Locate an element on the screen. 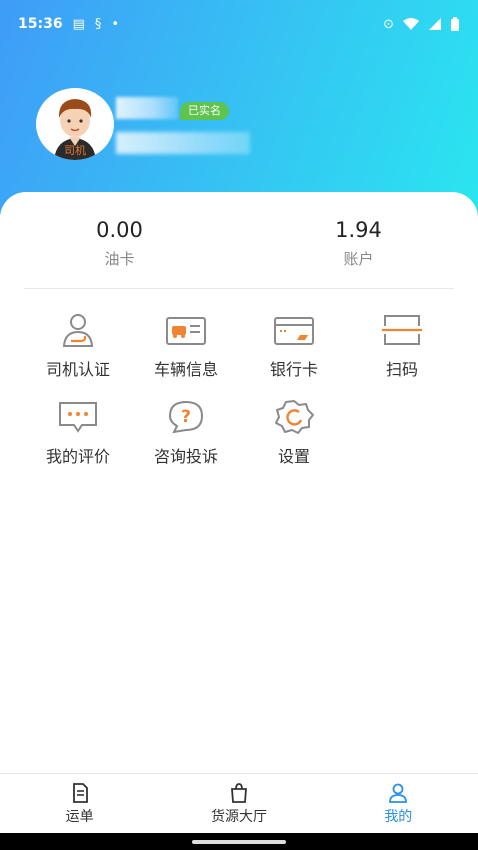 The image size is (478, 850). verified-badge: 已实名 is located at coordinates (204, 111).